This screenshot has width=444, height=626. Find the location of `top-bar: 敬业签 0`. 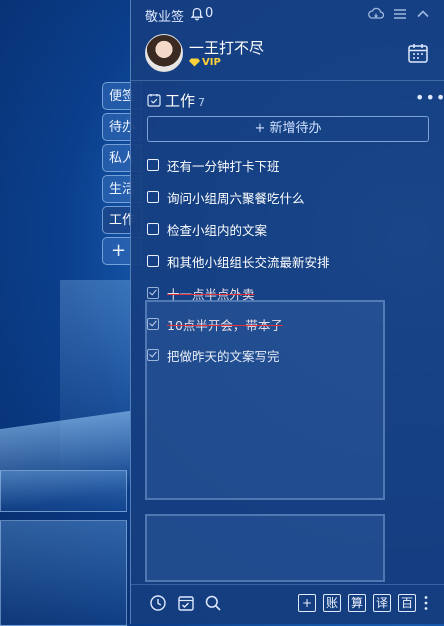

top-bar: 敬业签 0 is located at coordinates (287, 14).